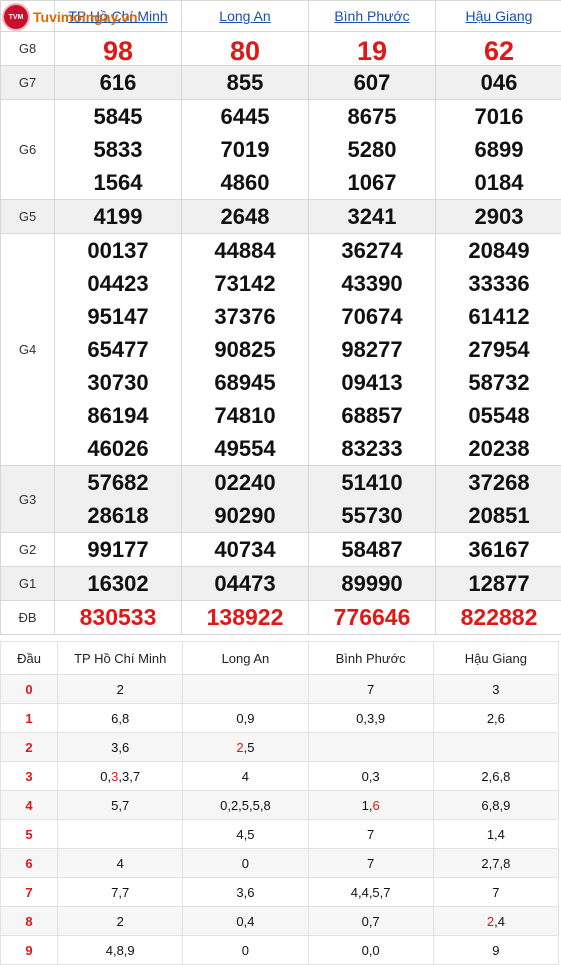 The width and height of the screenshot is (561, 965). I want to click on loto-cell: 0,3, so click(370, 776).